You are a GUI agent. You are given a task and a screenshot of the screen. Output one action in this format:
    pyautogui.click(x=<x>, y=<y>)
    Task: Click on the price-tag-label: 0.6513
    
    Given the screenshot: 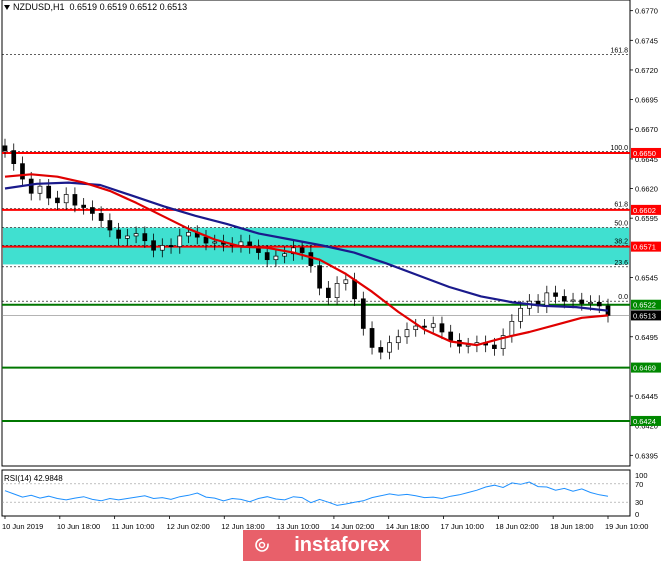 What is the action you would take?
    pyautogui.click(x=644, y=315)
    